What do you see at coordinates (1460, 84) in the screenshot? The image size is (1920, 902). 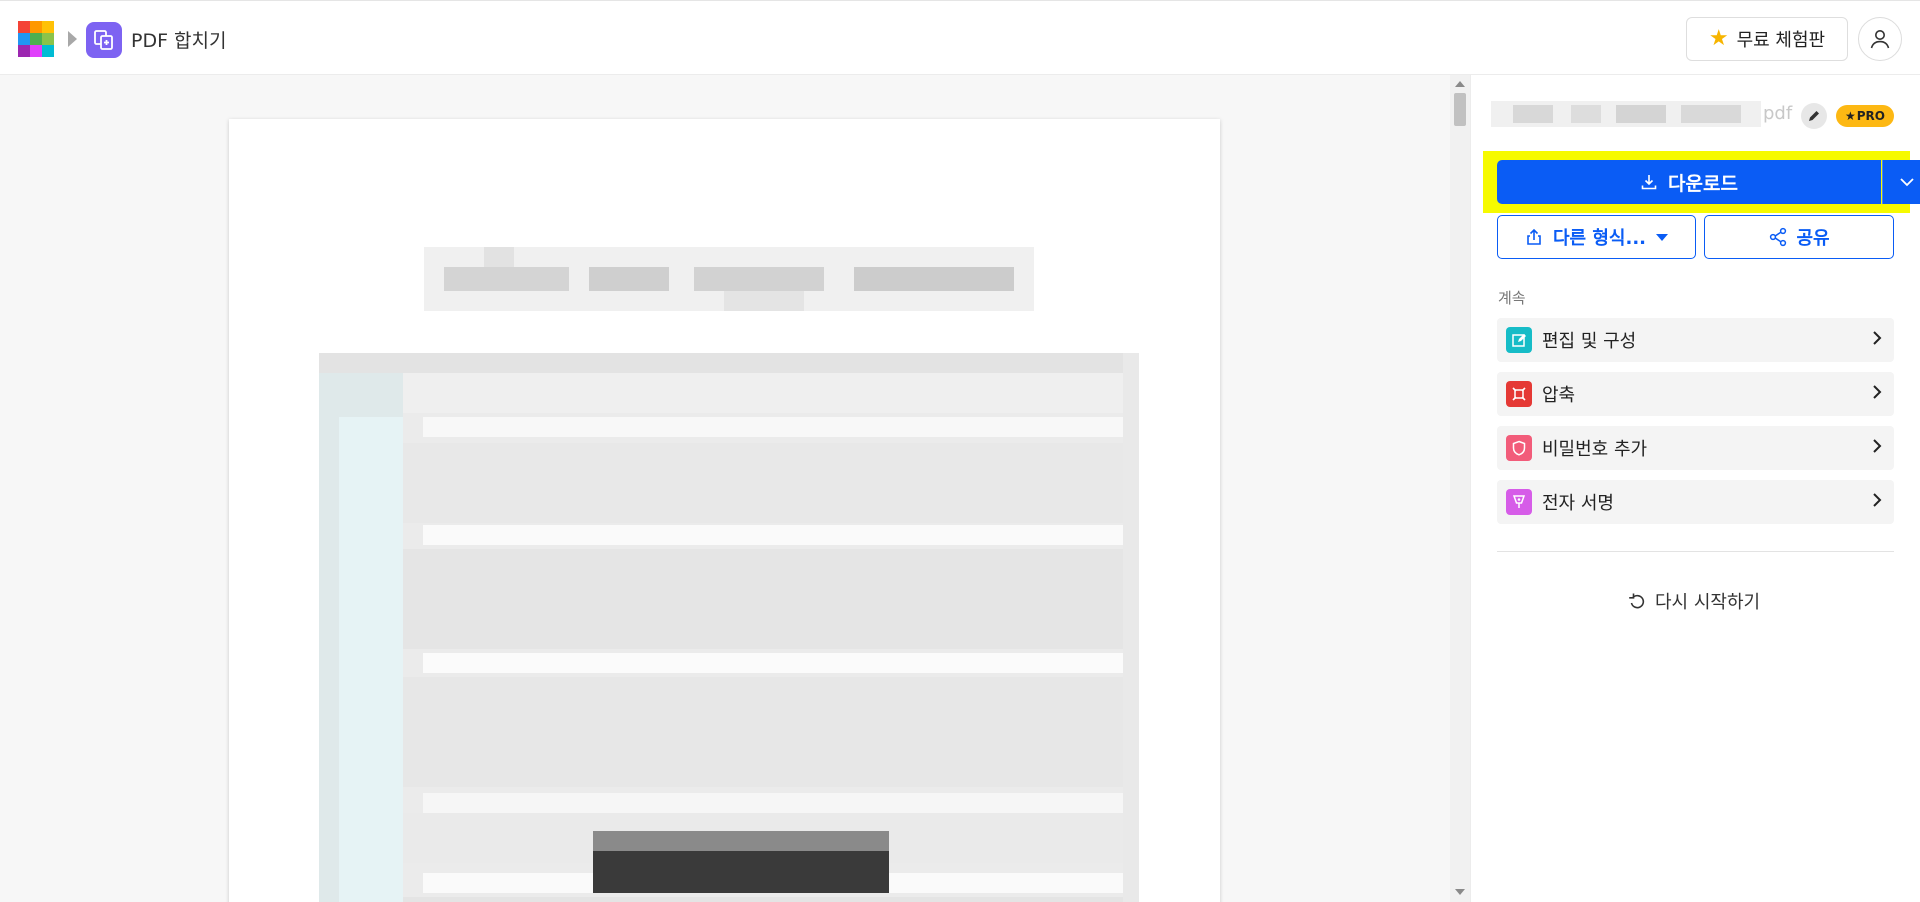 I see `scroll-up-arrow-icon` at bounding box center [1460, 84].